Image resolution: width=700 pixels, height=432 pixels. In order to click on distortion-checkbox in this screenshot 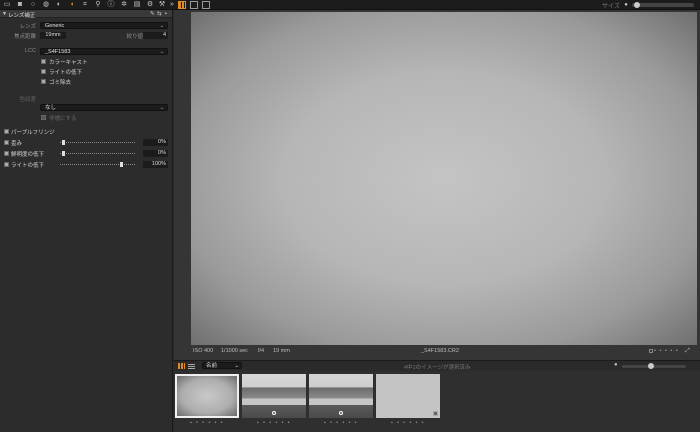, I will do `click(6, 142)`.